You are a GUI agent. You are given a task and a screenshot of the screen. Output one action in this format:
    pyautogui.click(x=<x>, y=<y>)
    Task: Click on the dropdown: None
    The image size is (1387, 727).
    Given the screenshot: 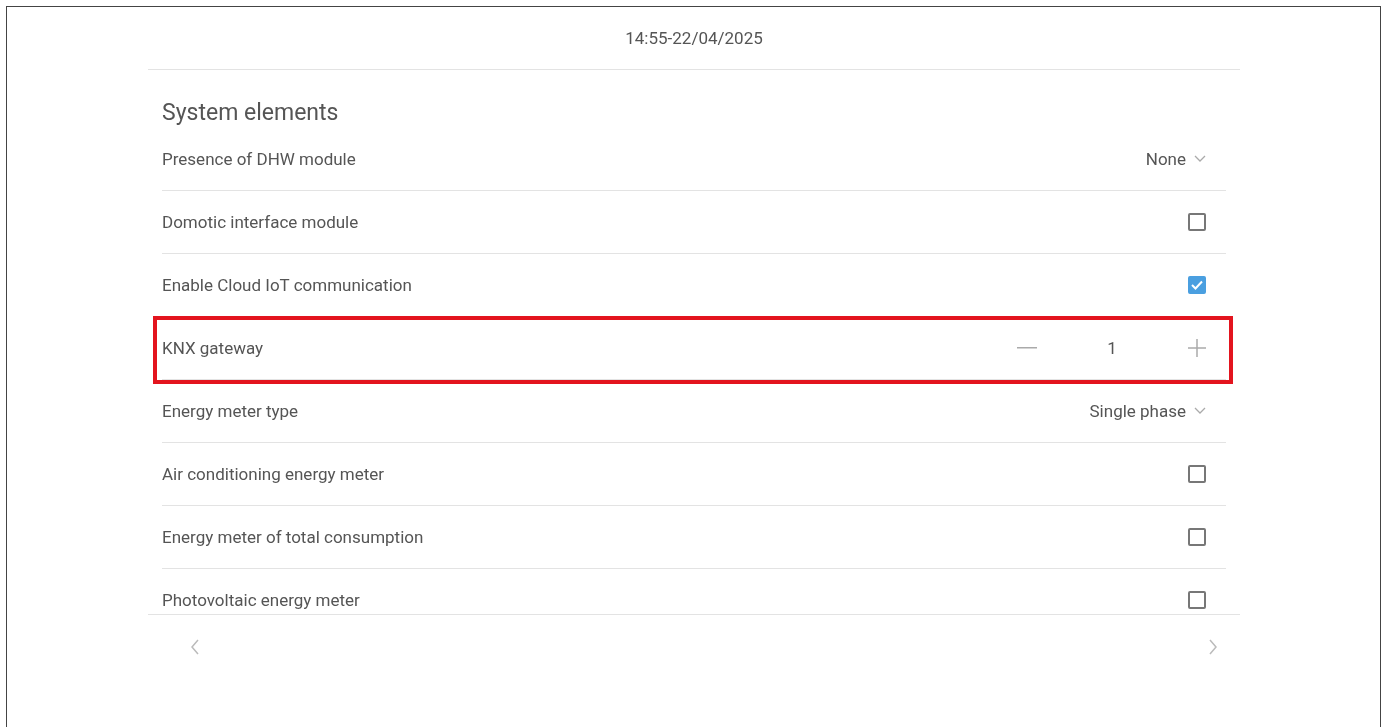 What is the action you would take?
    pyautogui.click(x=1175, y=159)
    